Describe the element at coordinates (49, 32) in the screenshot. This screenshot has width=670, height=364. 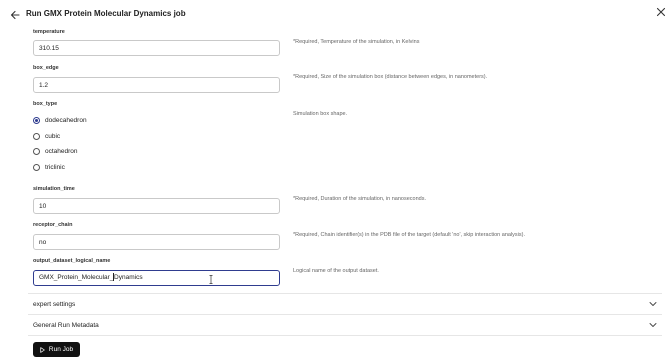
I see `temperature-label: temperature` at that location.